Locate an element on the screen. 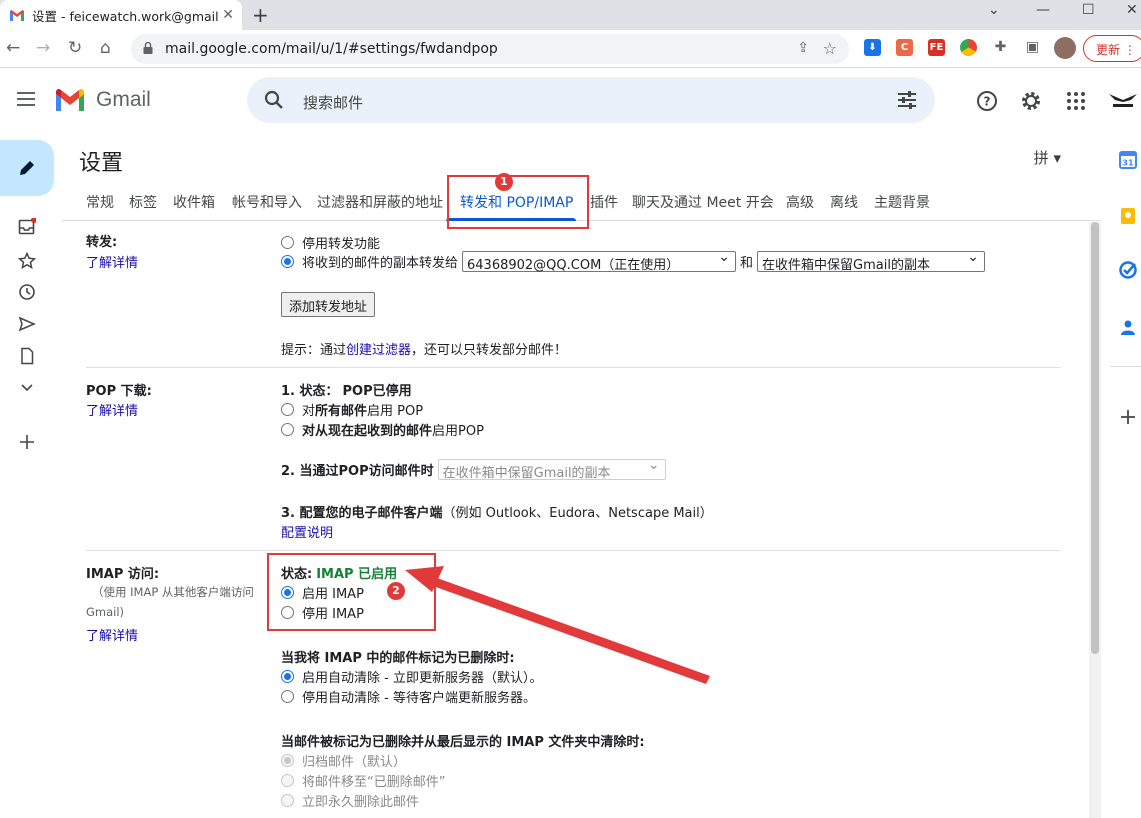 This screenshot has height=818, width=1141. account-logo-icon is located at coordinates (1123, 101).